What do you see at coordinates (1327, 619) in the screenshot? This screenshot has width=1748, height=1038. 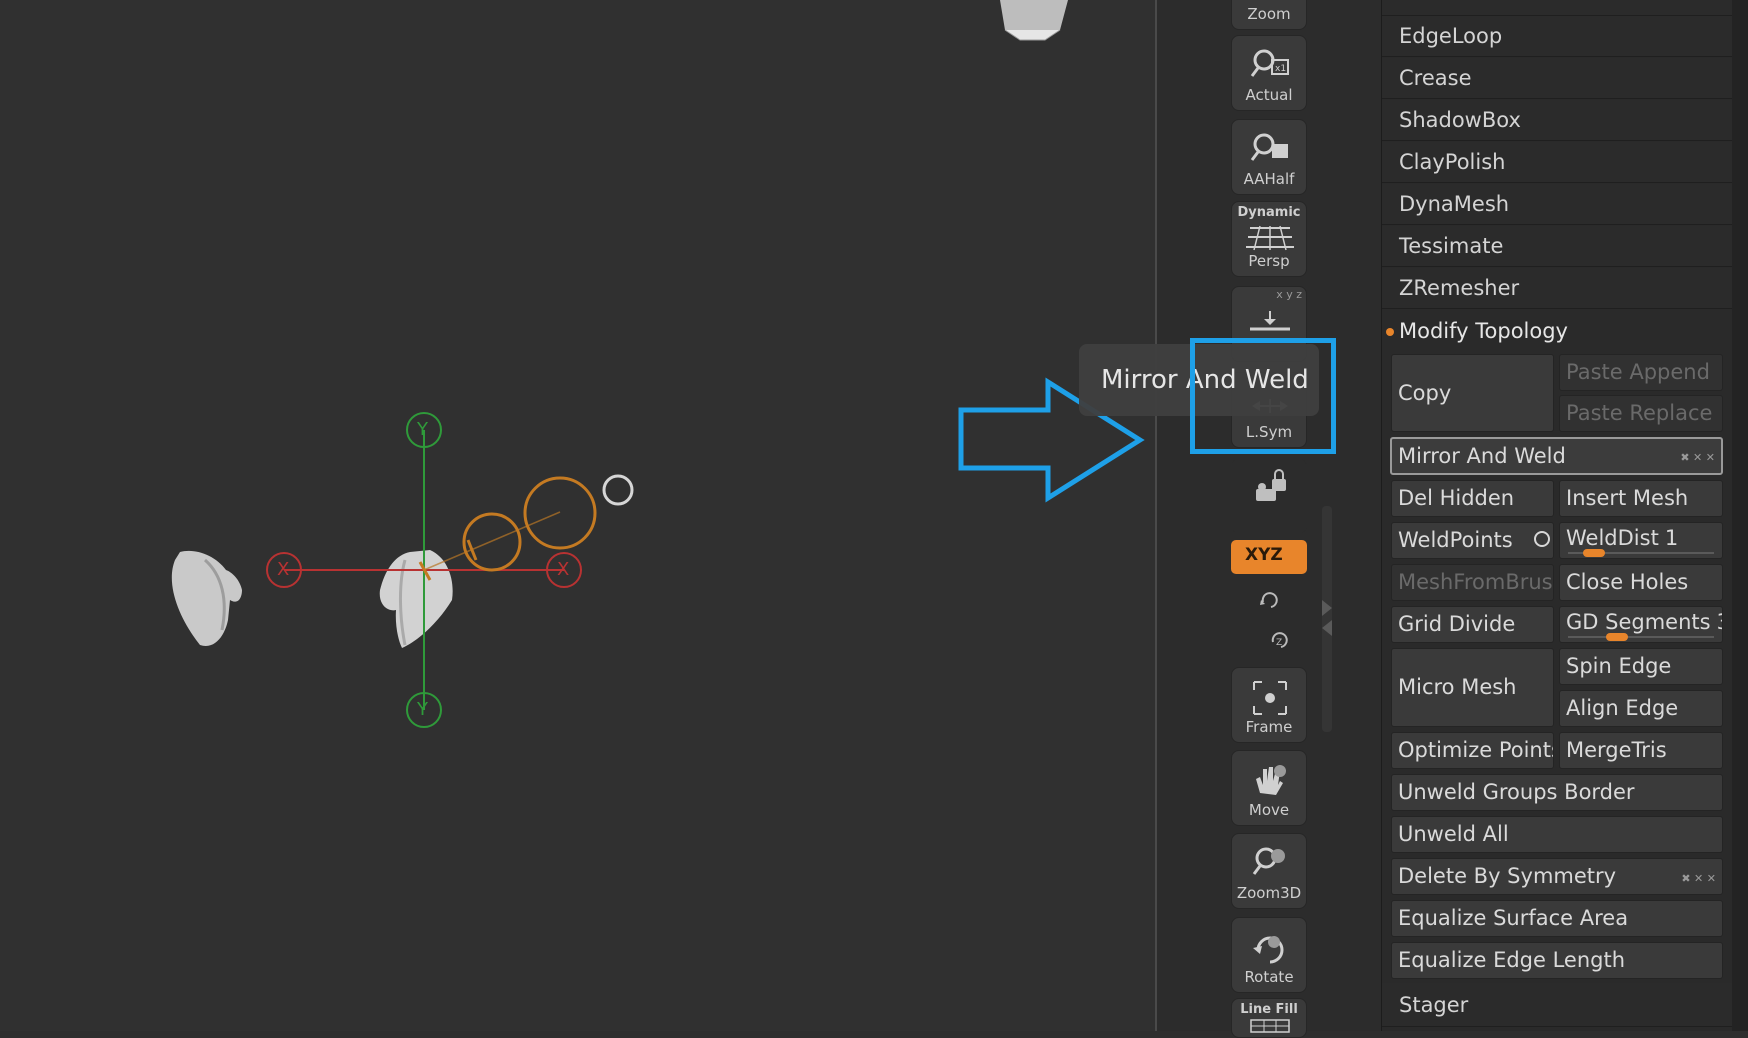 I see `shelf-scrollbar` at bounding box center [1327, 619].